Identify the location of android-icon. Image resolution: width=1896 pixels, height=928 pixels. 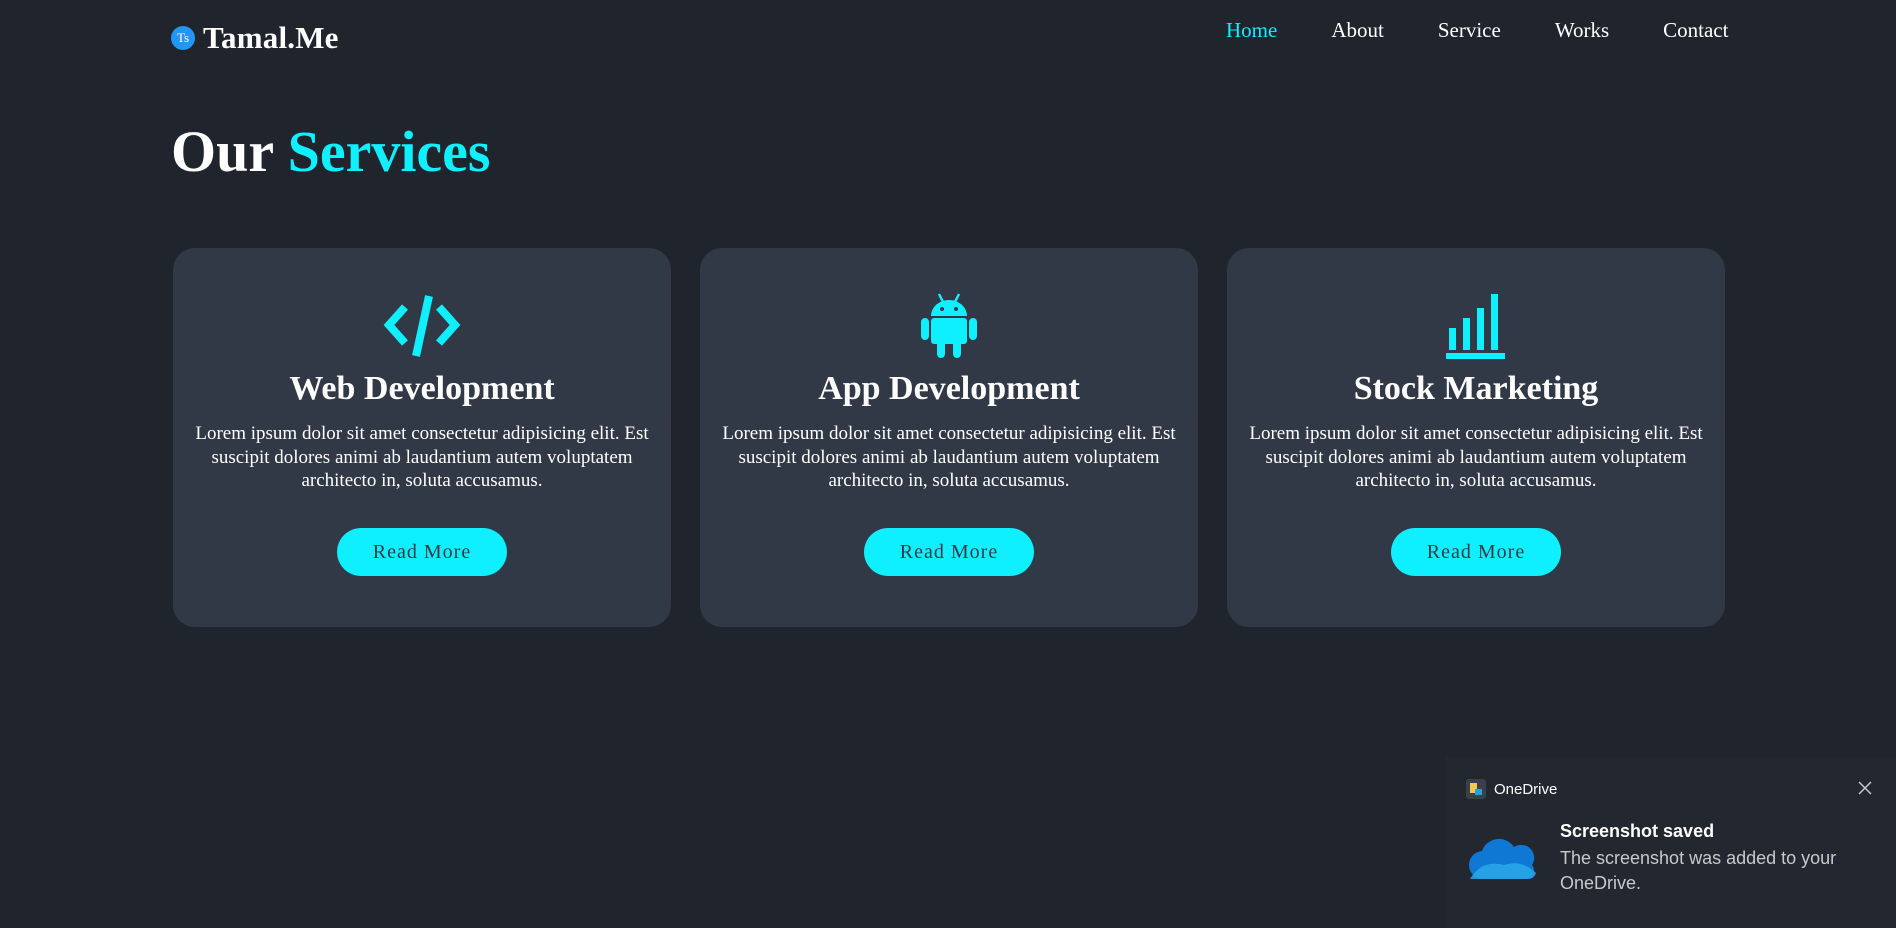
(949, 325).